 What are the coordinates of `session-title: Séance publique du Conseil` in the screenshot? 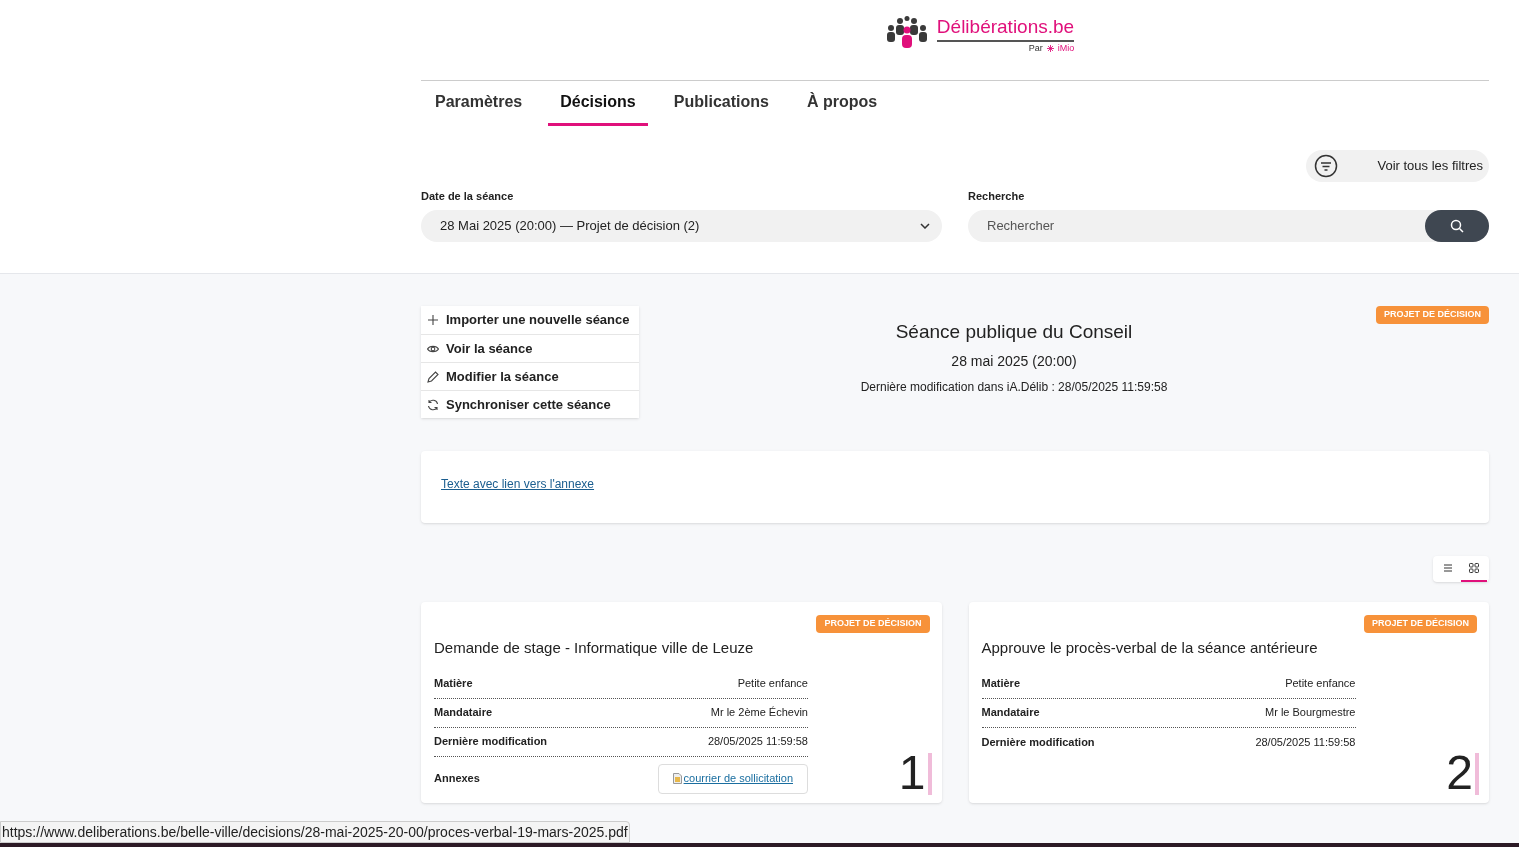 It's located at (1014, 332).